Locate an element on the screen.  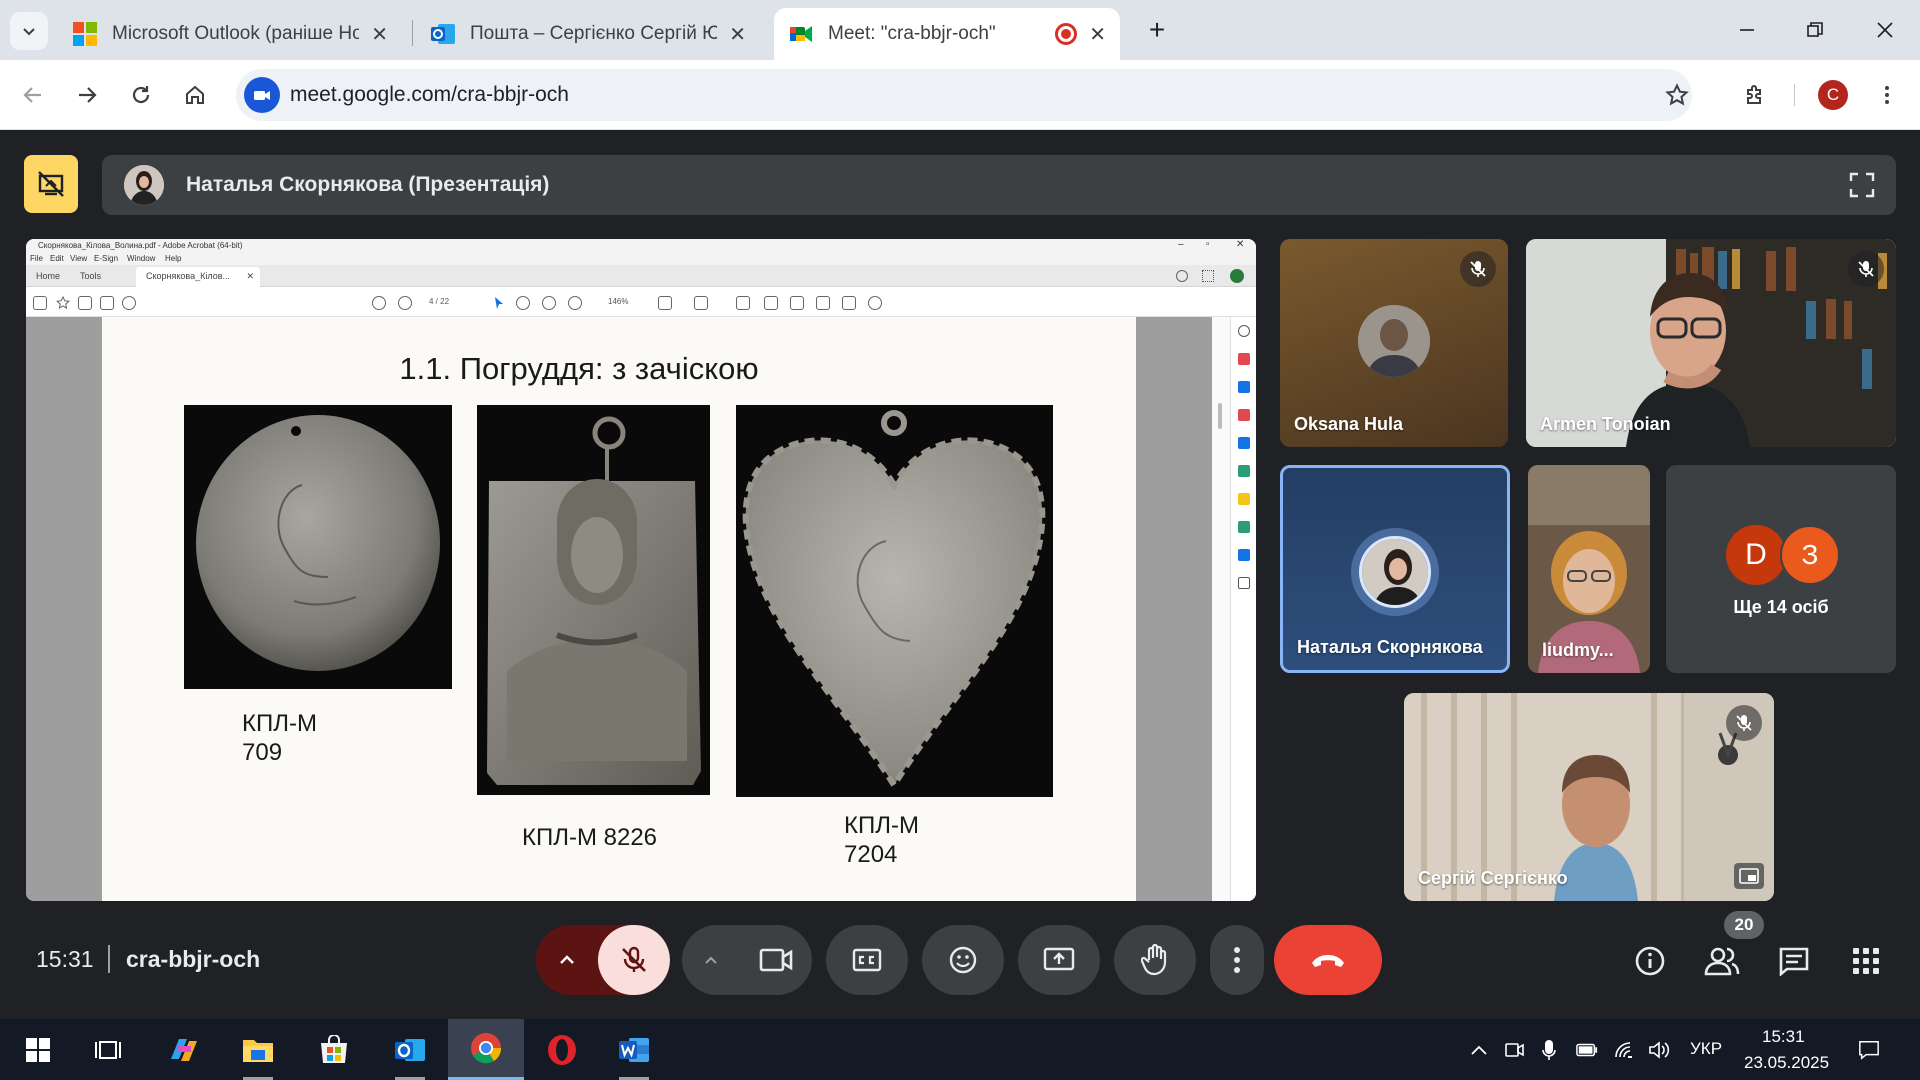
puzzle-icon is located at coordinates (1754, 94).